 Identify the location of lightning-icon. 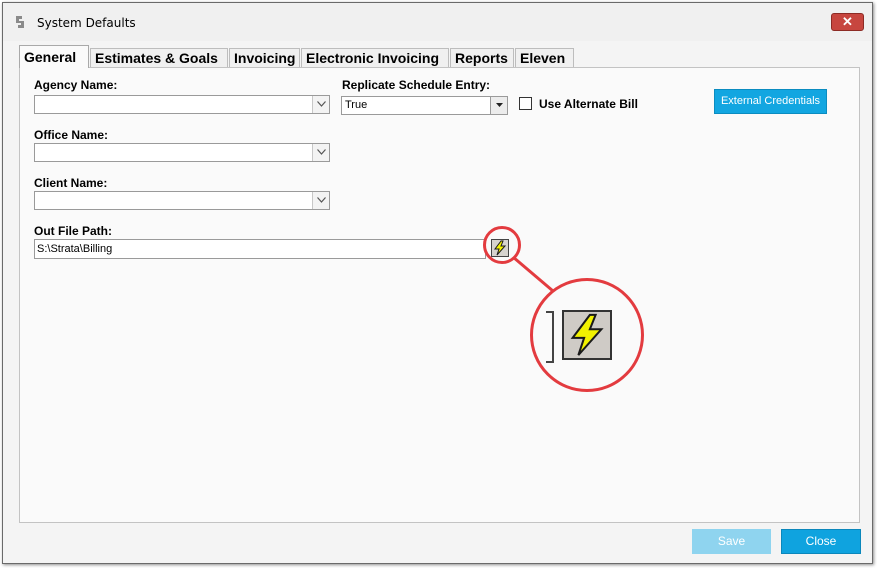
(587, 334).